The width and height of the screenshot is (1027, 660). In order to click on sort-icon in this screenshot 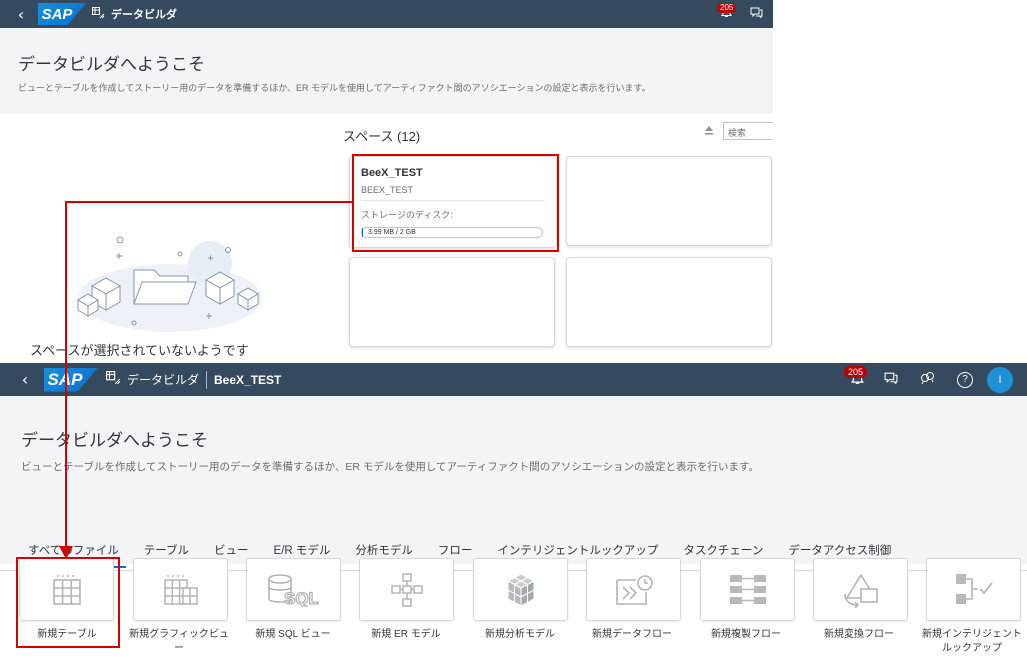, I will do `click(709, 132)`.